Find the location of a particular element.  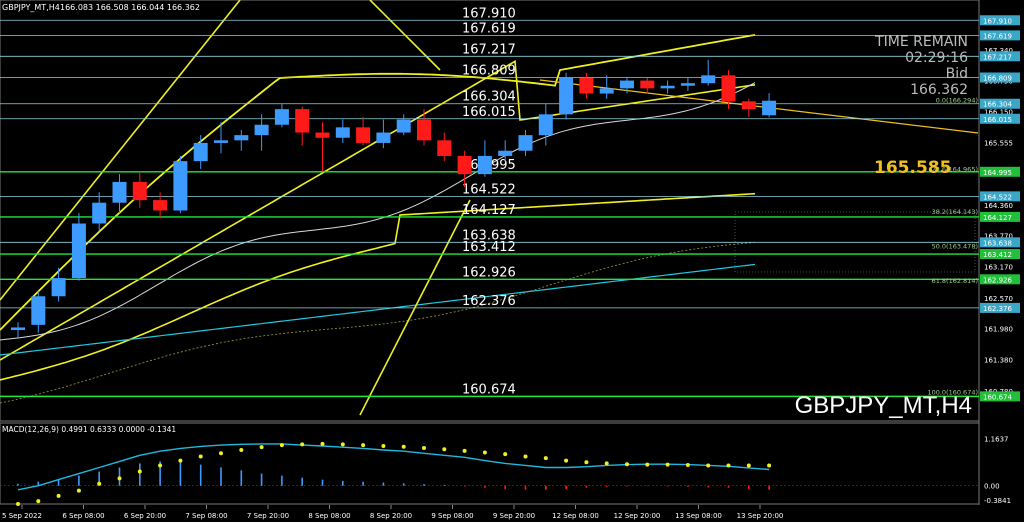

price-tag-label: 163.412 is located at coordinates (997, 255).